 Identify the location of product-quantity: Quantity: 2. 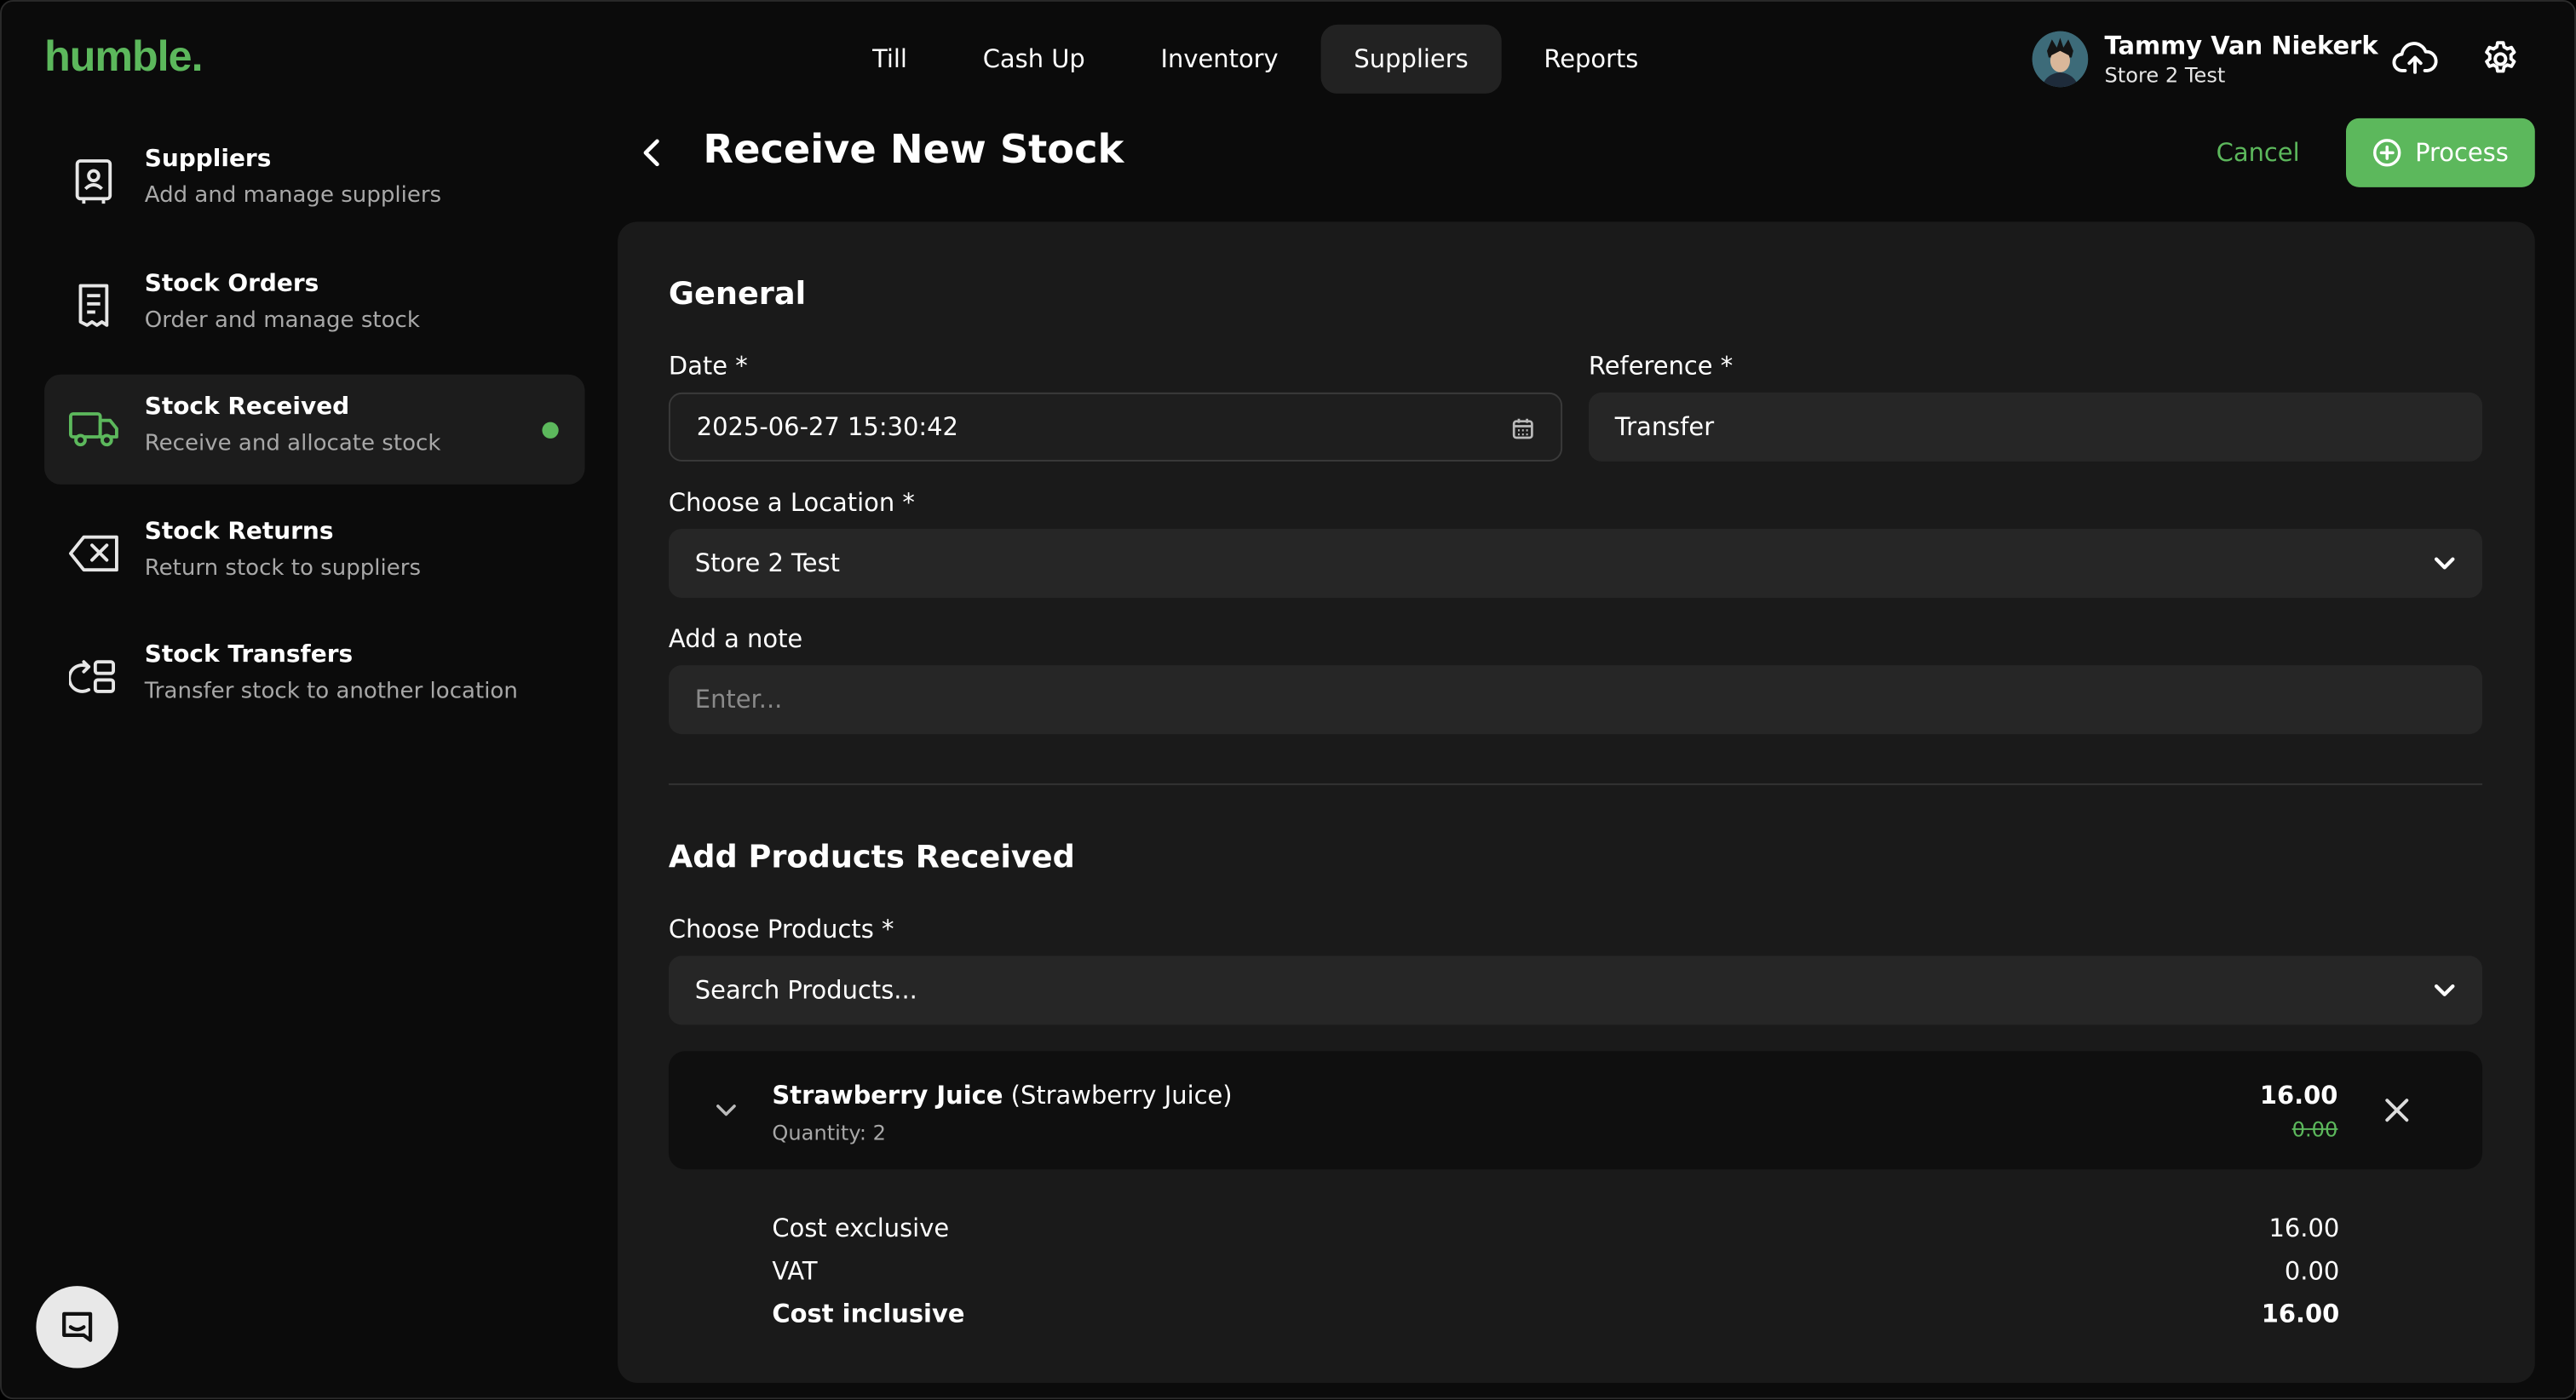
(829, 1132).